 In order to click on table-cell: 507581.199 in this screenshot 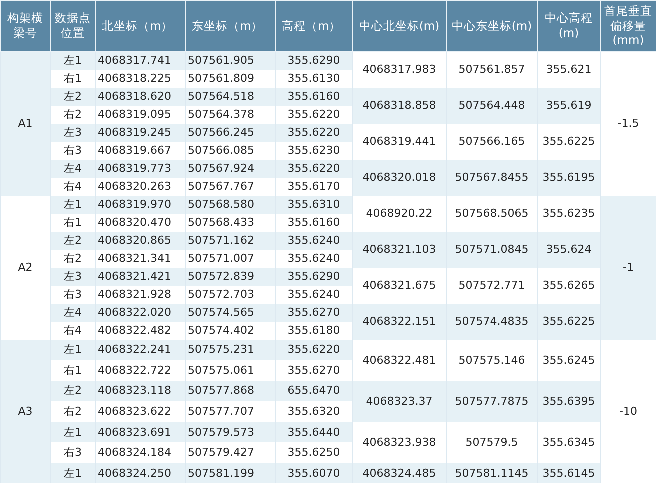, I will do `click(231, 473)`.